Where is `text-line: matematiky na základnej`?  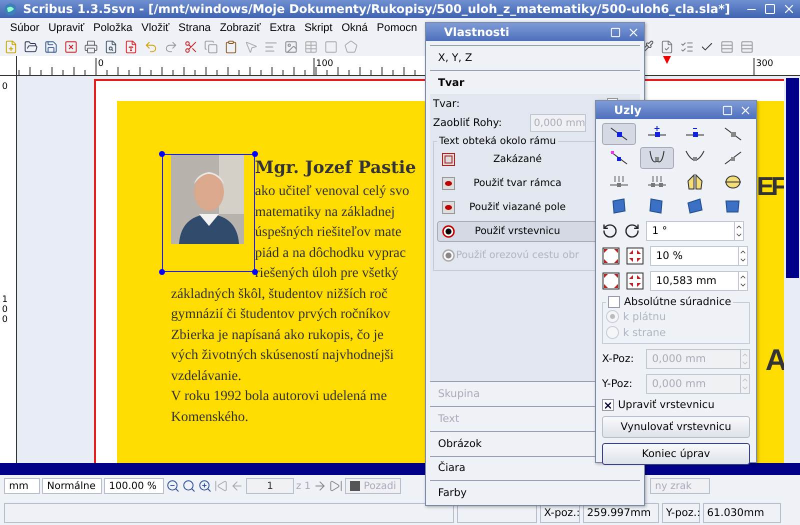 text-line: matematiky na základnej is located at coordinates (325, 213).